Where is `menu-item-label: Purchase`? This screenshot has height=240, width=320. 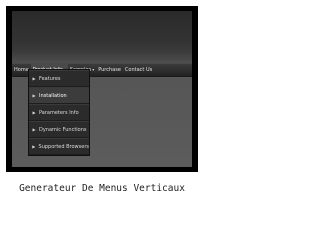 menu-item-label: Purchase is located at coordinates (109, 70).